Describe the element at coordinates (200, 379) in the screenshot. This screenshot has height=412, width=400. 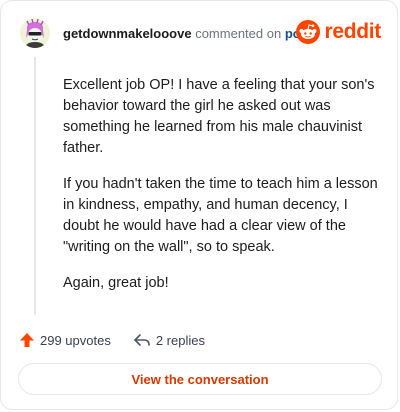
I see `view-conversation-button: View the conversation` at that location.